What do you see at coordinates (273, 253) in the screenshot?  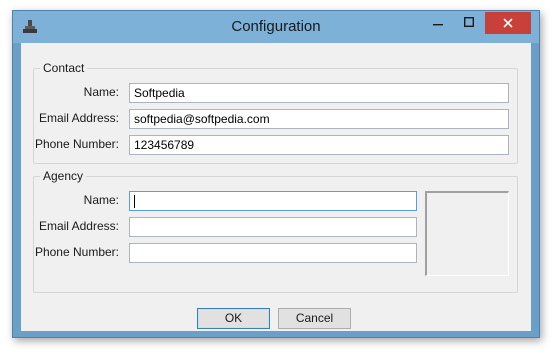 I see `agency-phone-field` at bounding box center [273, 253].